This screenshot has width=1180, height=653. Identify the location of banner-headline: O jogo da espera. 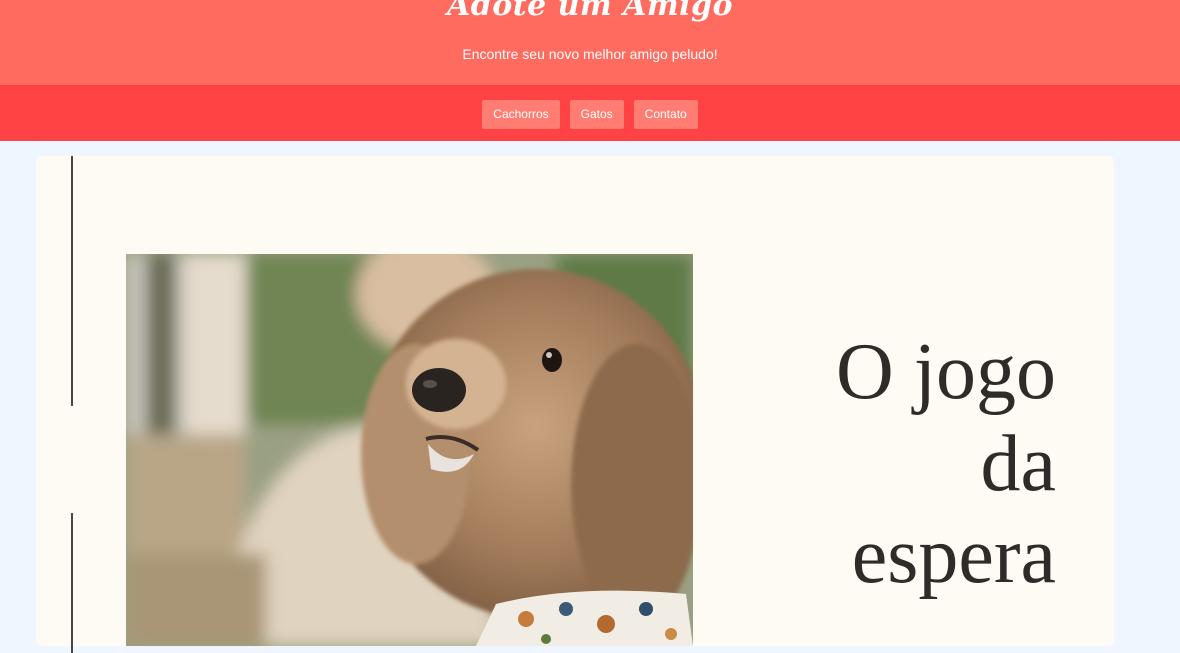
(896, 464).